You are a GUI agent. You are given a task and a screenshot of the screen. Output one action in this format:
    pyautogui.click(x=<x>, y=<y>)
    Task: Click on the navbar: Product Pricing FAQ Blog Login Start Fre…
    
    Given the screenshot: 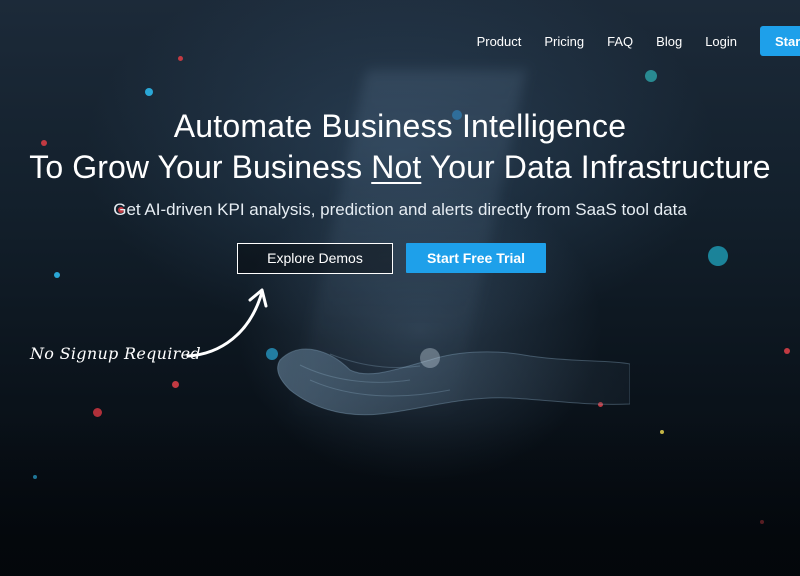 What is the action you would take?
    pyautogui.click(x=400, y=41)
    